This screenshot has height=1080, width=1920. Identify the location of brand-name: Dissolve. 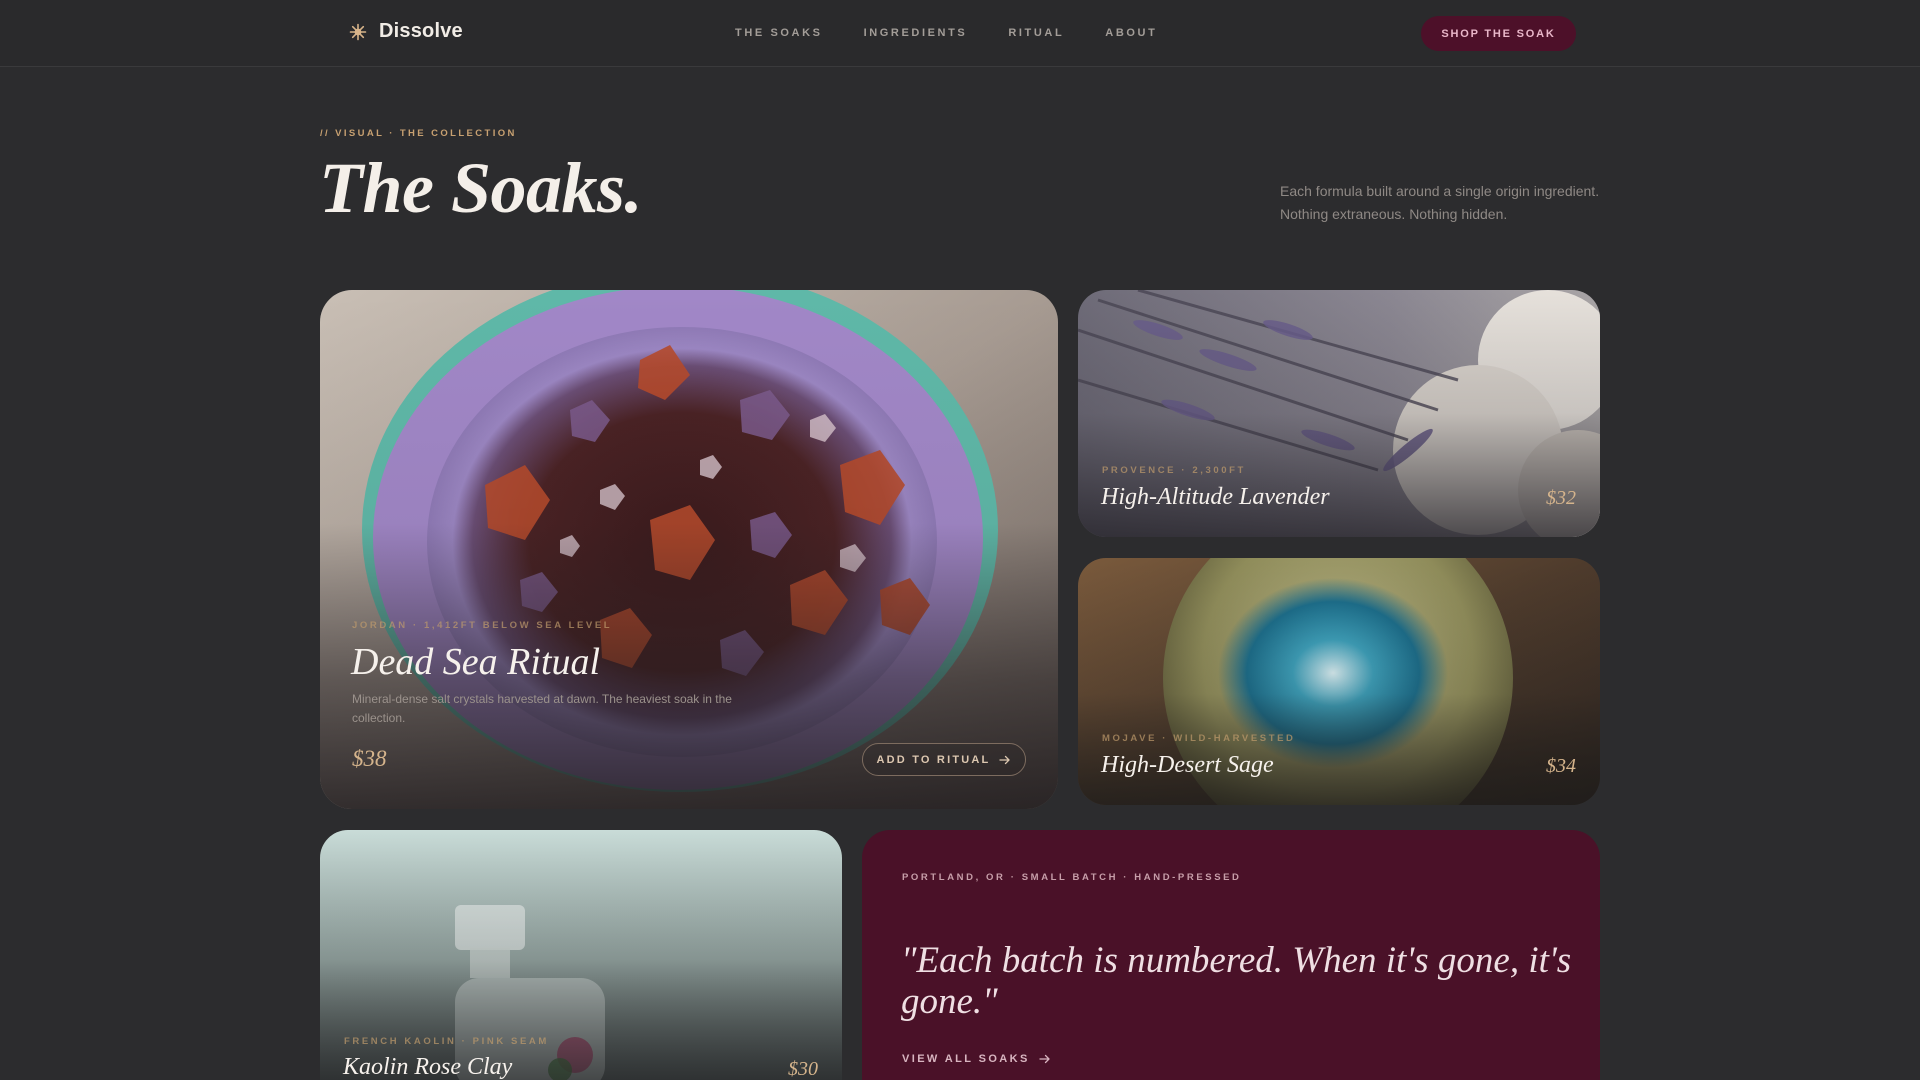
(421, 31).